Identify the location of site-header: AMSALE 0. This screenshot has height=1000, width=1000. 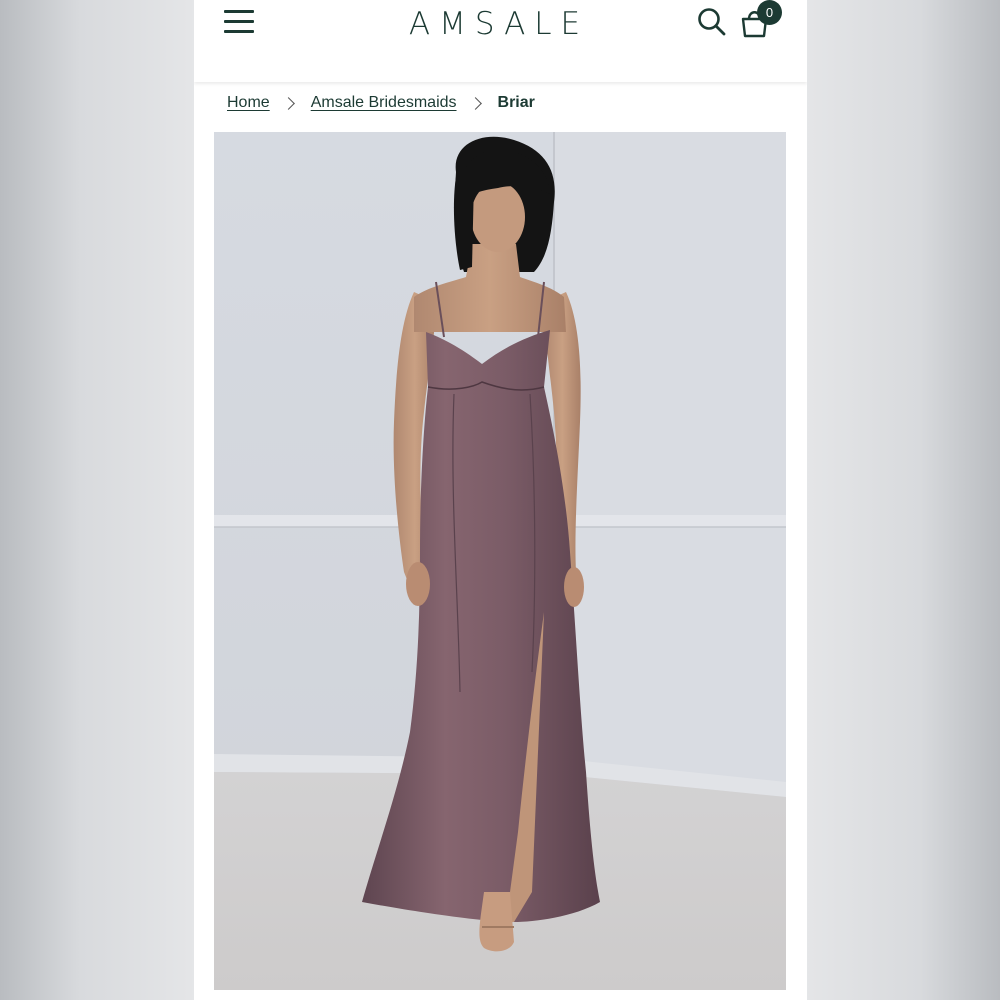
(500, 41).